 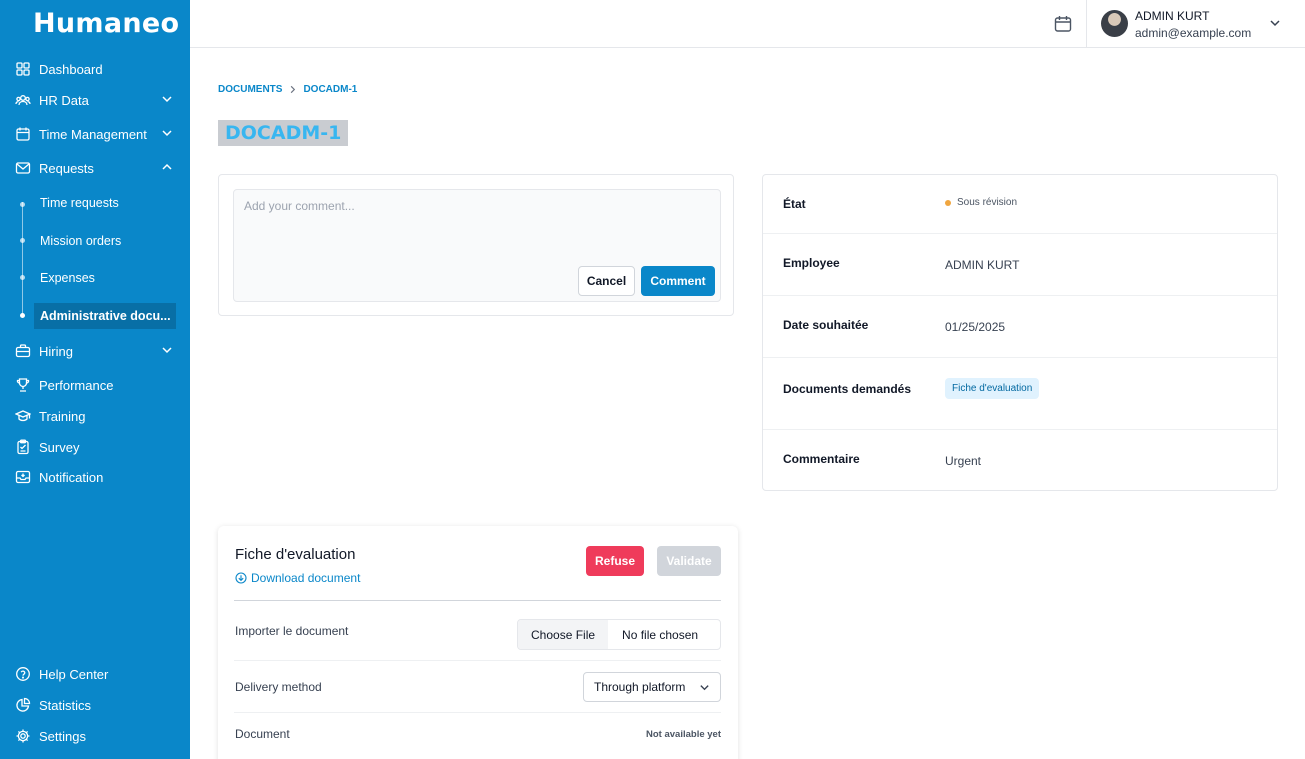 I want to click on detail-label: Employee, so click(x=811, y=263).